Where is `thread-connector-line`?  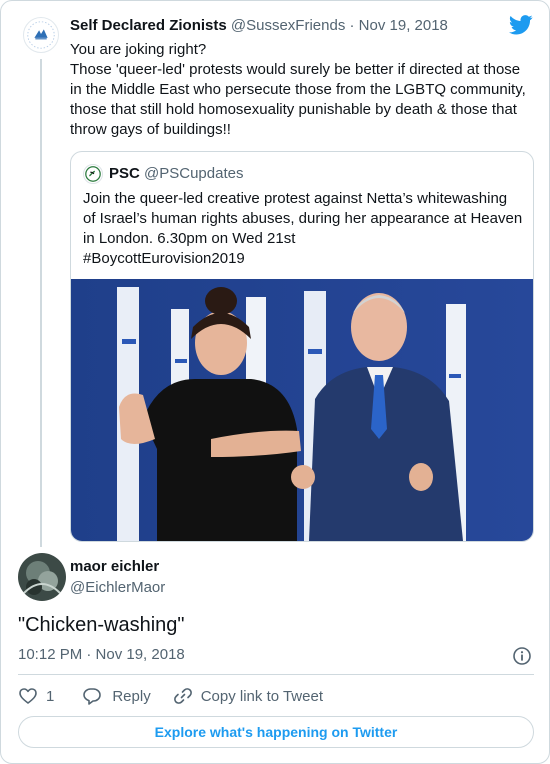 thread-connector-line is located at coordinates (41, 303).